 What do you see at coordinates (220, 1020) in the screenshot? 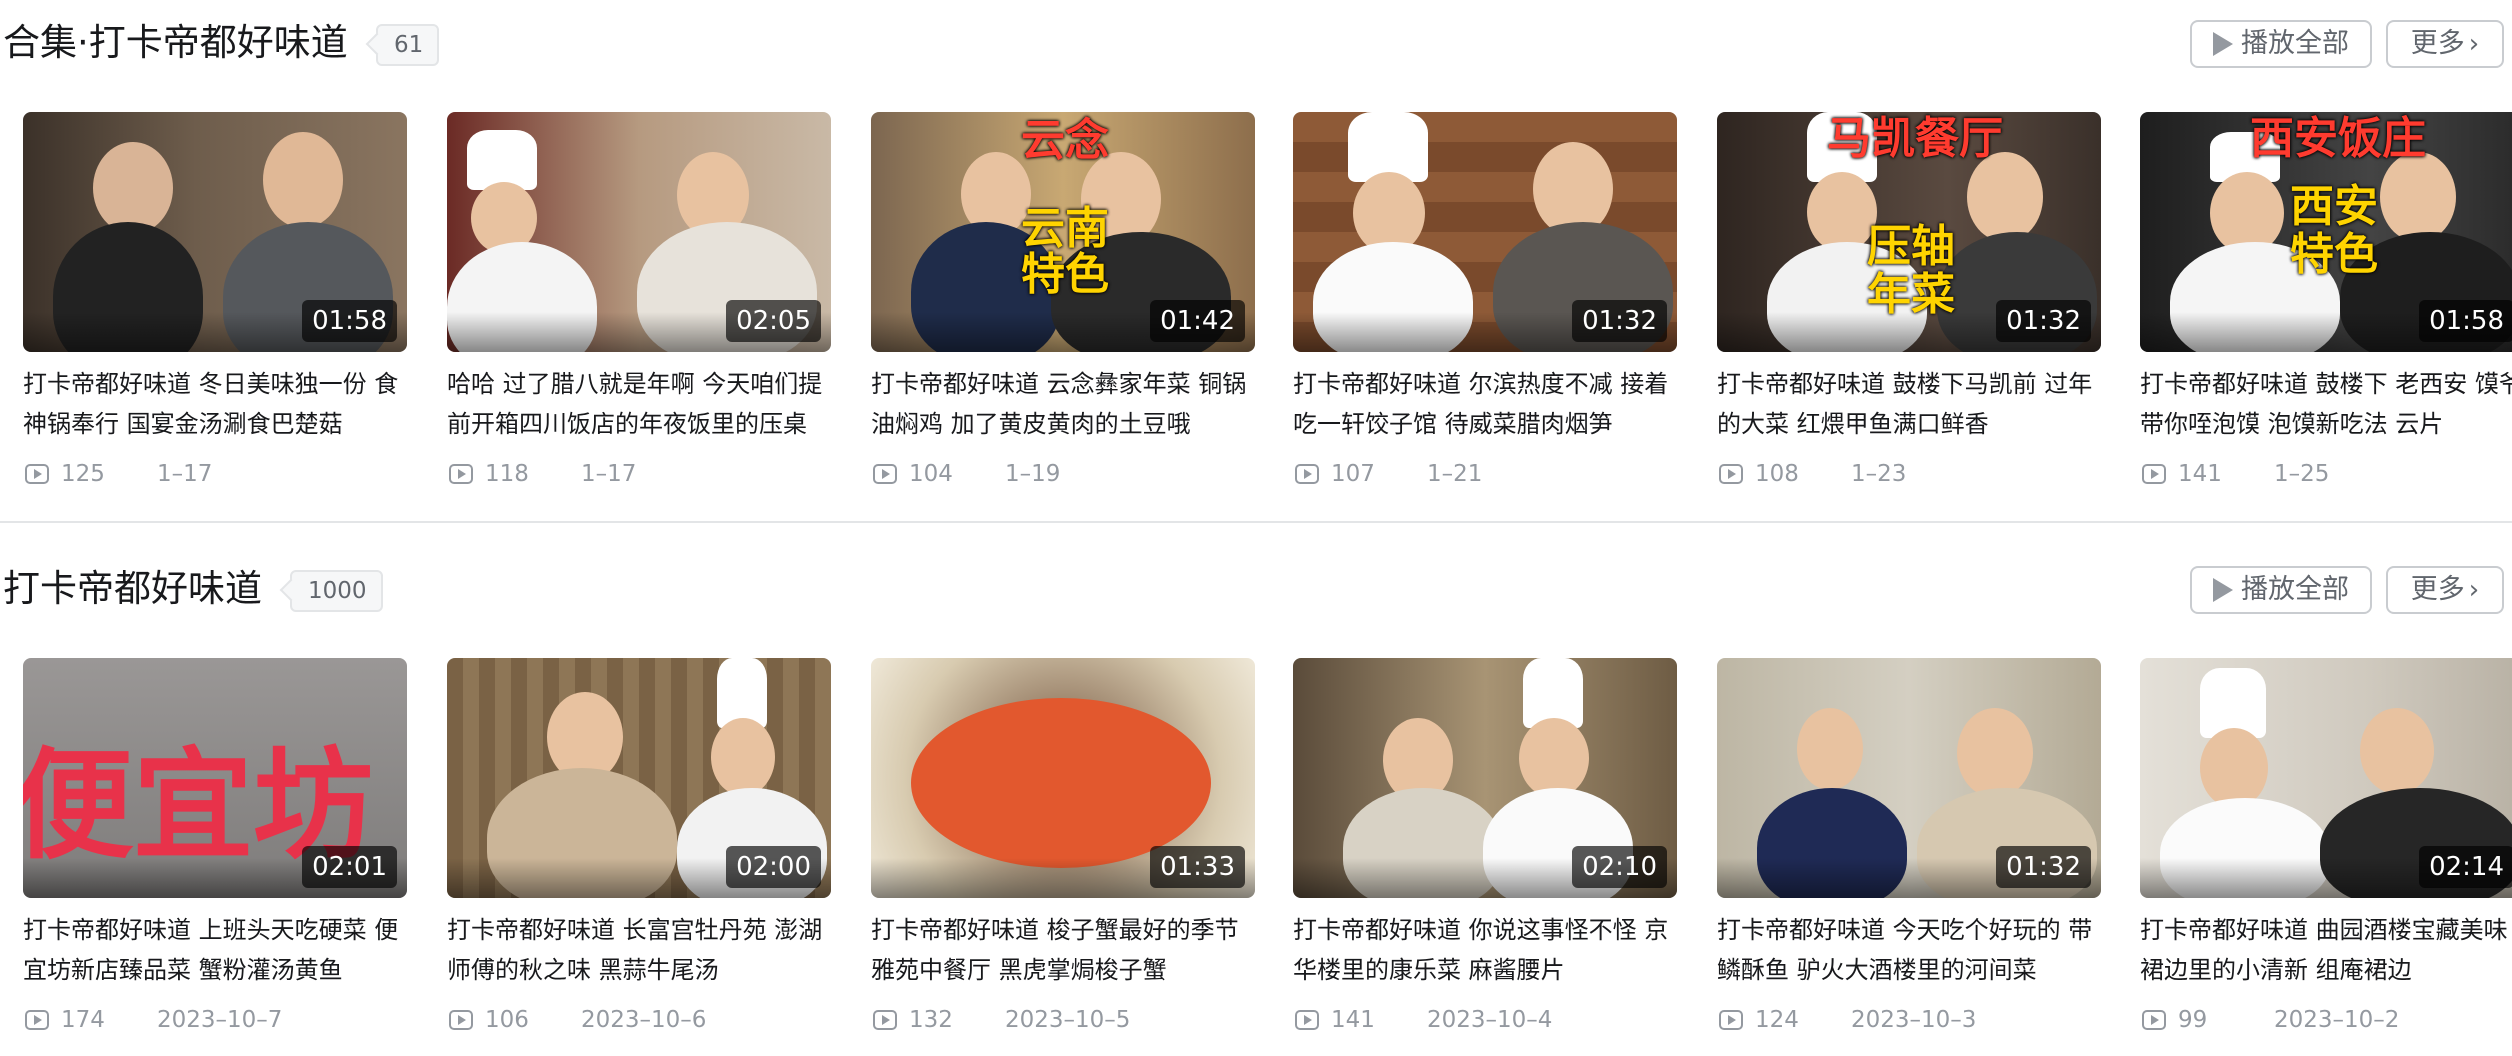
I see `publish-date: 2023–10–7` at bounding box center [220, 1020].